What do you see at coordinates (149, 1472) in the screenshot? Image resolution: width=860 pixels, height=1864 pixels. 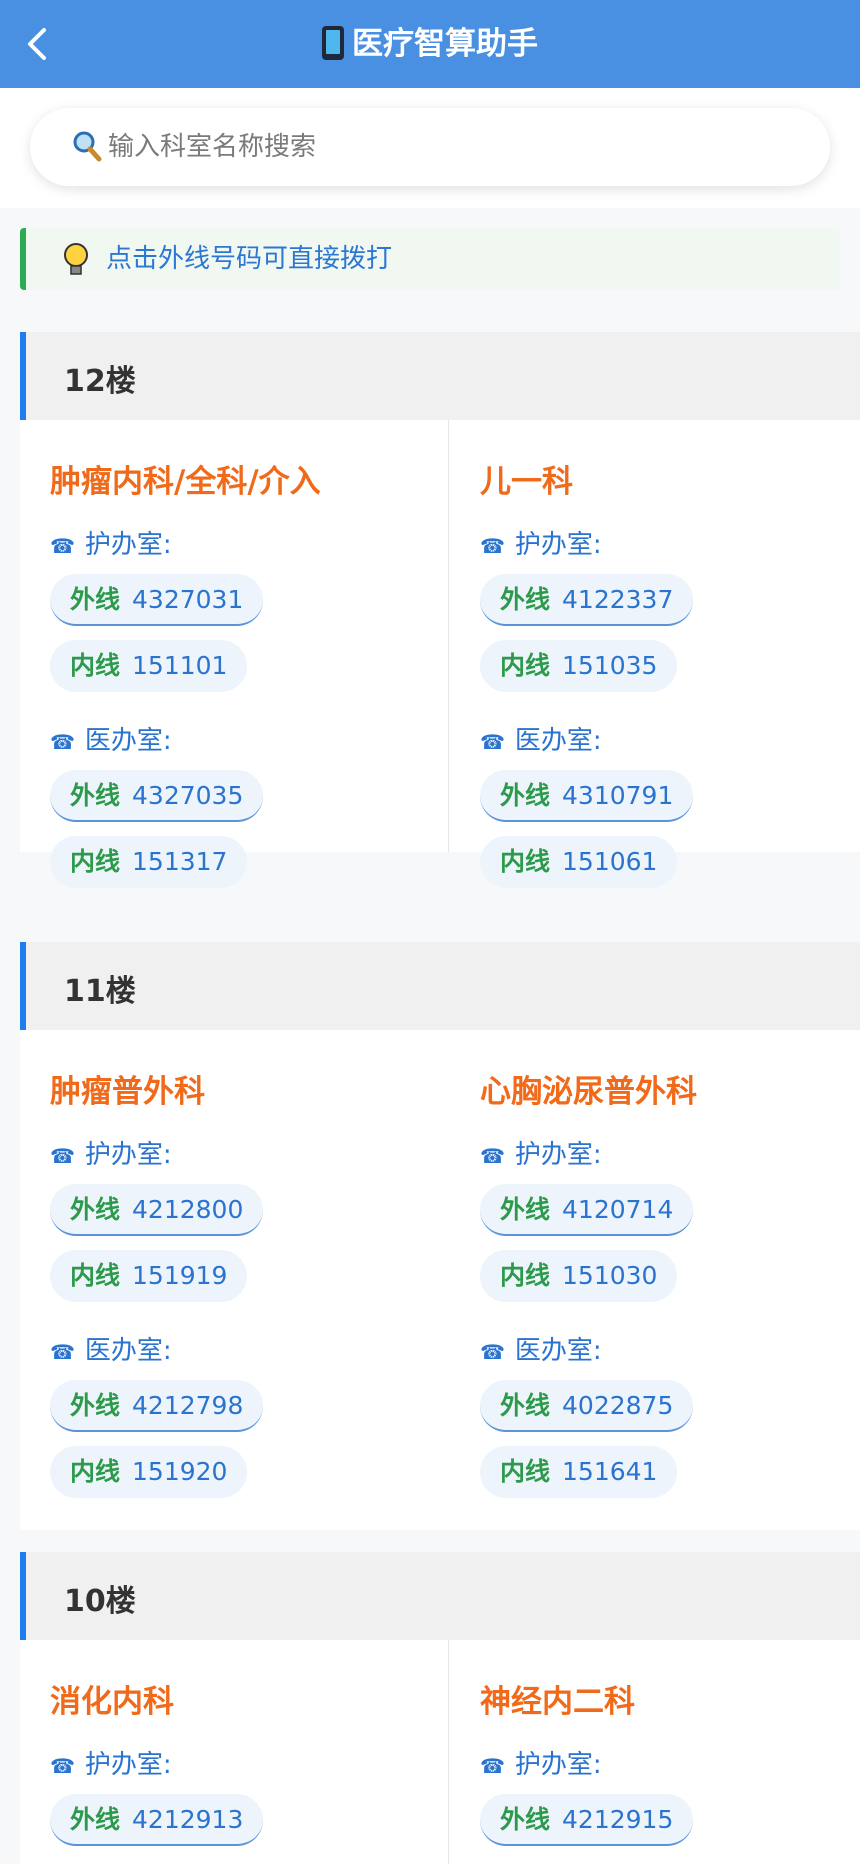 I see `doctor-internal-line: 内线 151920` at bounding box center [149, 1472].